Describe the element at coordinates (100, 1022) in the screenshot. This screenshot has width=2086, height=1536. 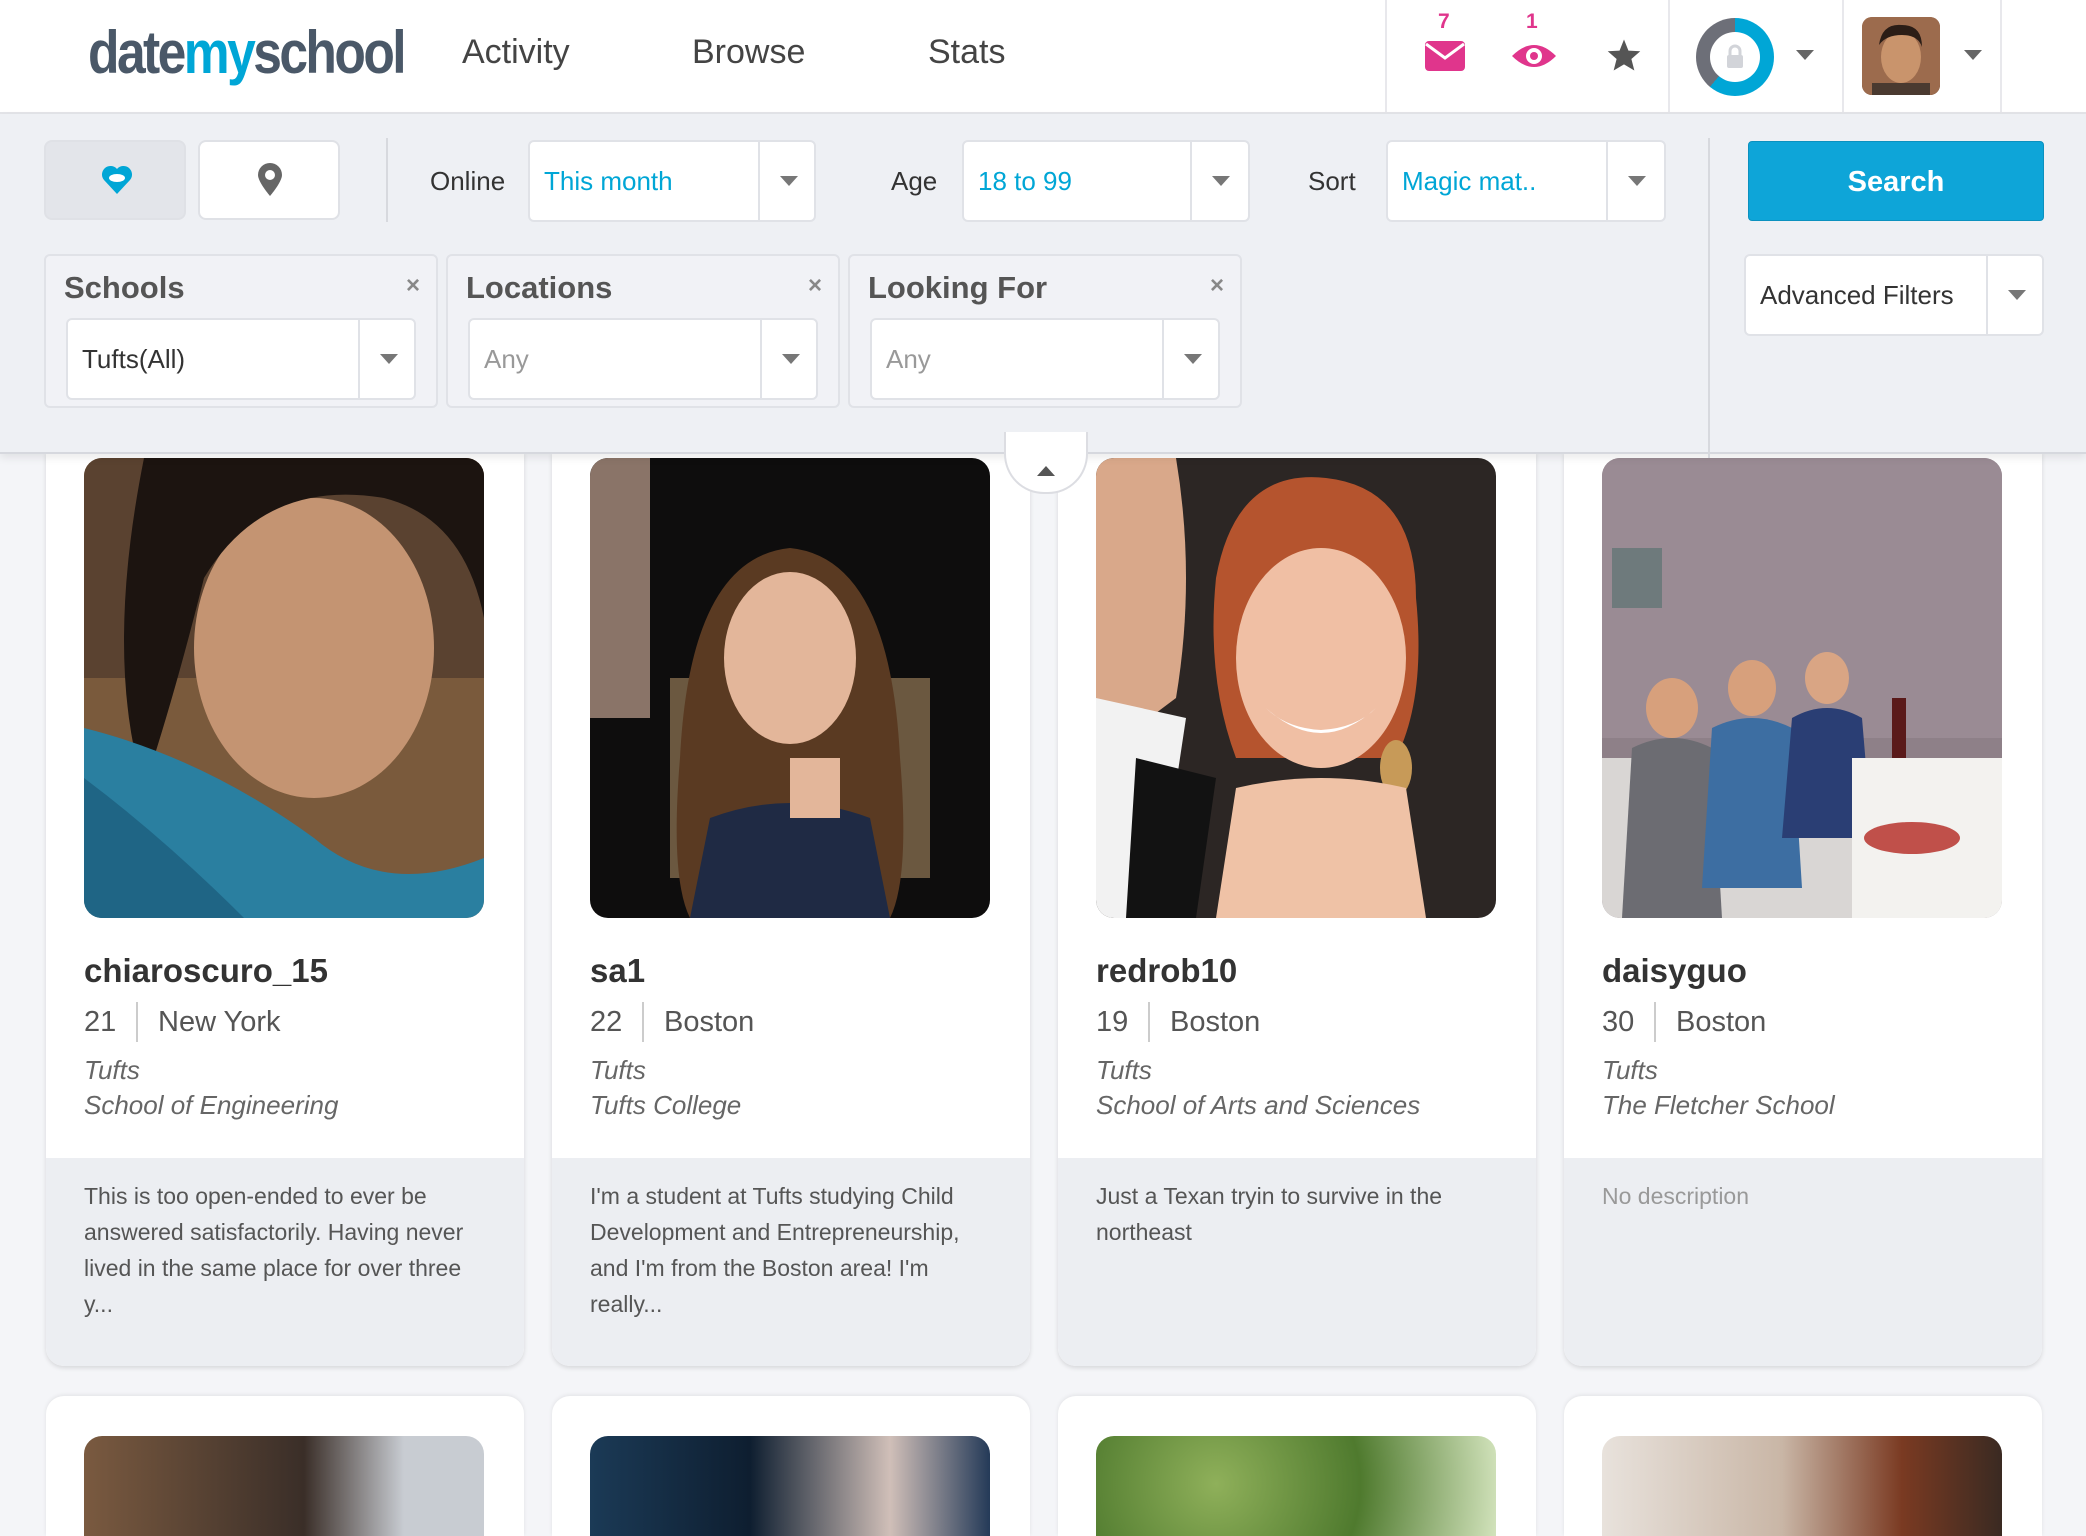
I see `profile-age: 21` at that location.